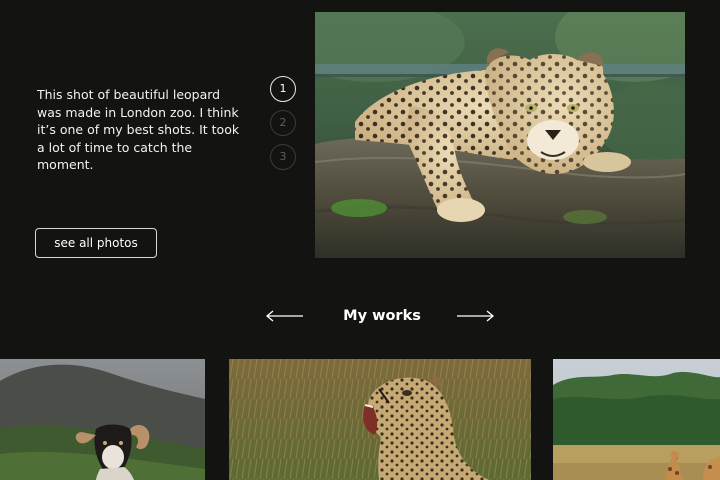 Image resolution: width=720 pixels, height=480 pixels. I want to click on work-item-cheetah, so click(380, 419).